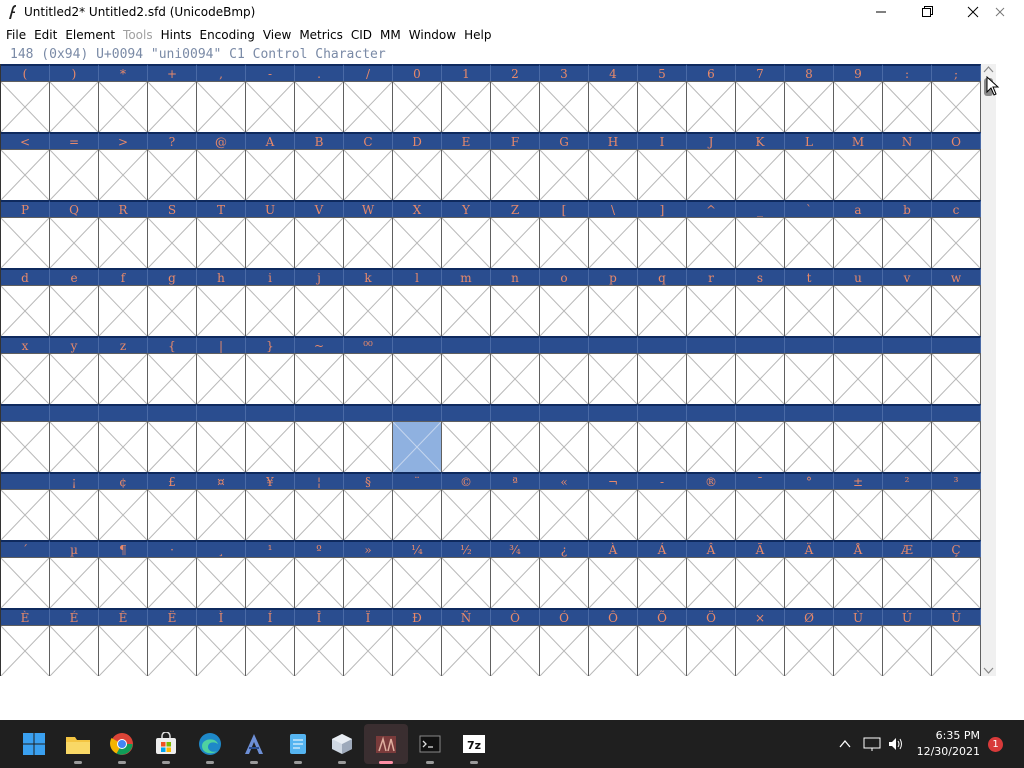 The width and height of the screenshot is (1024, 768). I want to click on cube-icon, so click(342, 744).